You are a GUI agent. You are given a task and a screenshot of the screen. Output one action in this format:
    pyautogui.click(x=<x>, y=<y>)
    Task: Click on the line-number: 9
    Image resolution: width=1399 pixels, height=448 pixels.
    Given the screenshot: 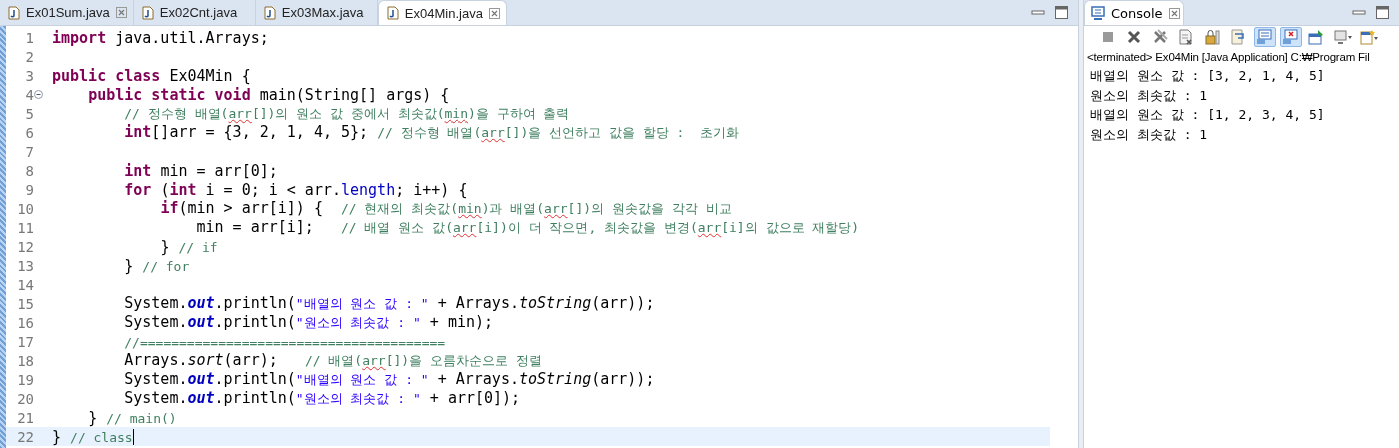 What is the action you would take?
    pyautogui.click(x=29, y=189)
    